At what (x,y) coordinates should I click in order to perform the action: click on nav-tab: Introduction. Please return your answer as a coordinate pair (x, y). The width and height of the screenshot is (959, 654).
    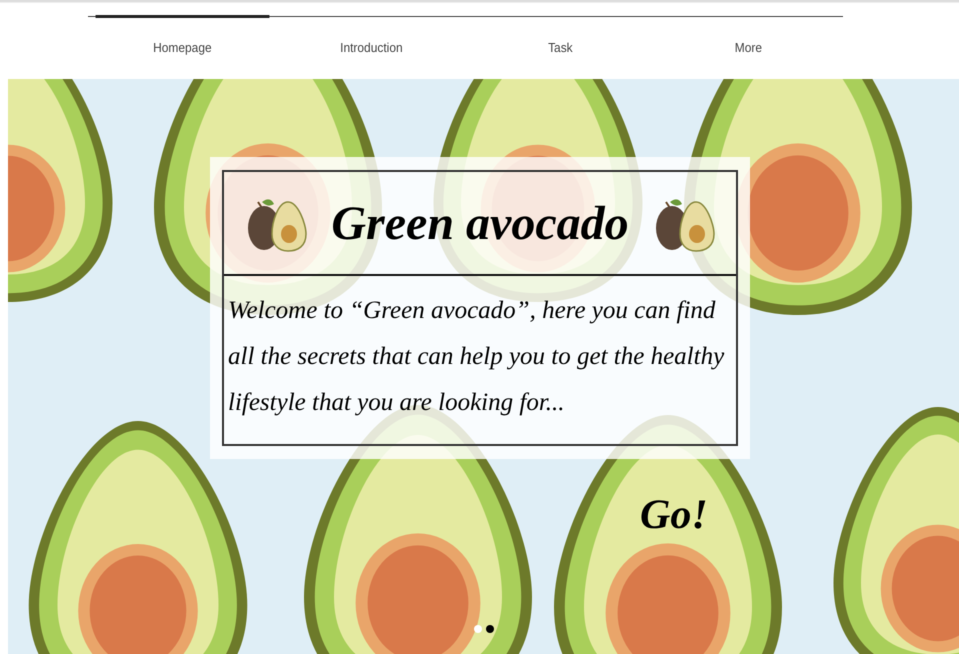
    Looking at the image, I should click on (371, 37).